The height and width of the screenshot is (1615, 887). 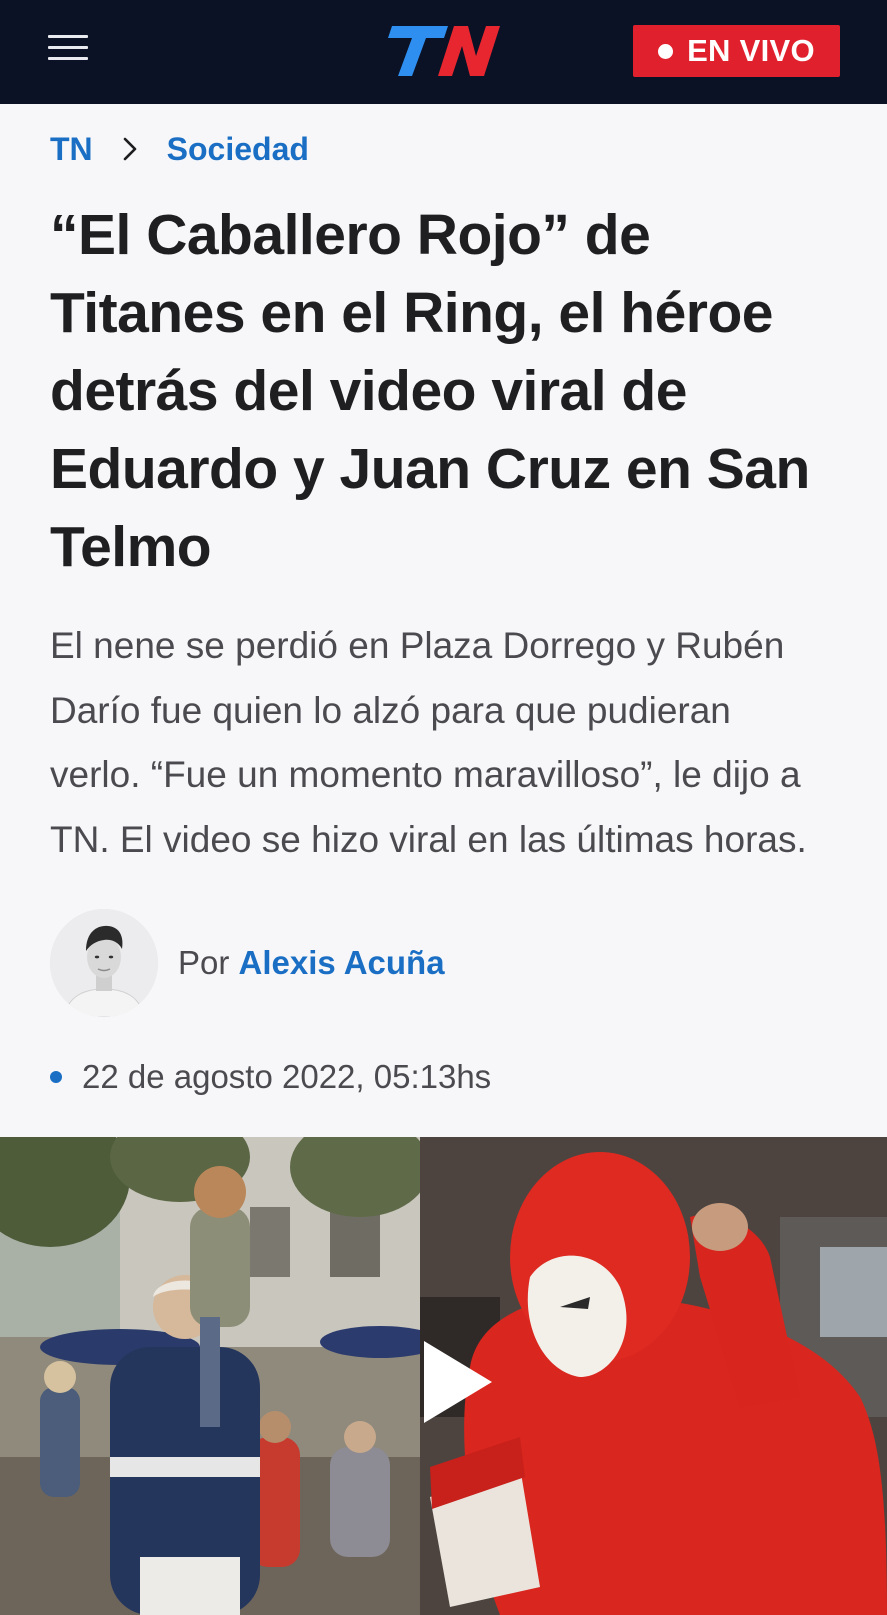 What do you see at coordinates (412, 313) in the screenshot?
I see `headline-line: Titanes en el Ring, el héroe` at bounding box center [412, 313].